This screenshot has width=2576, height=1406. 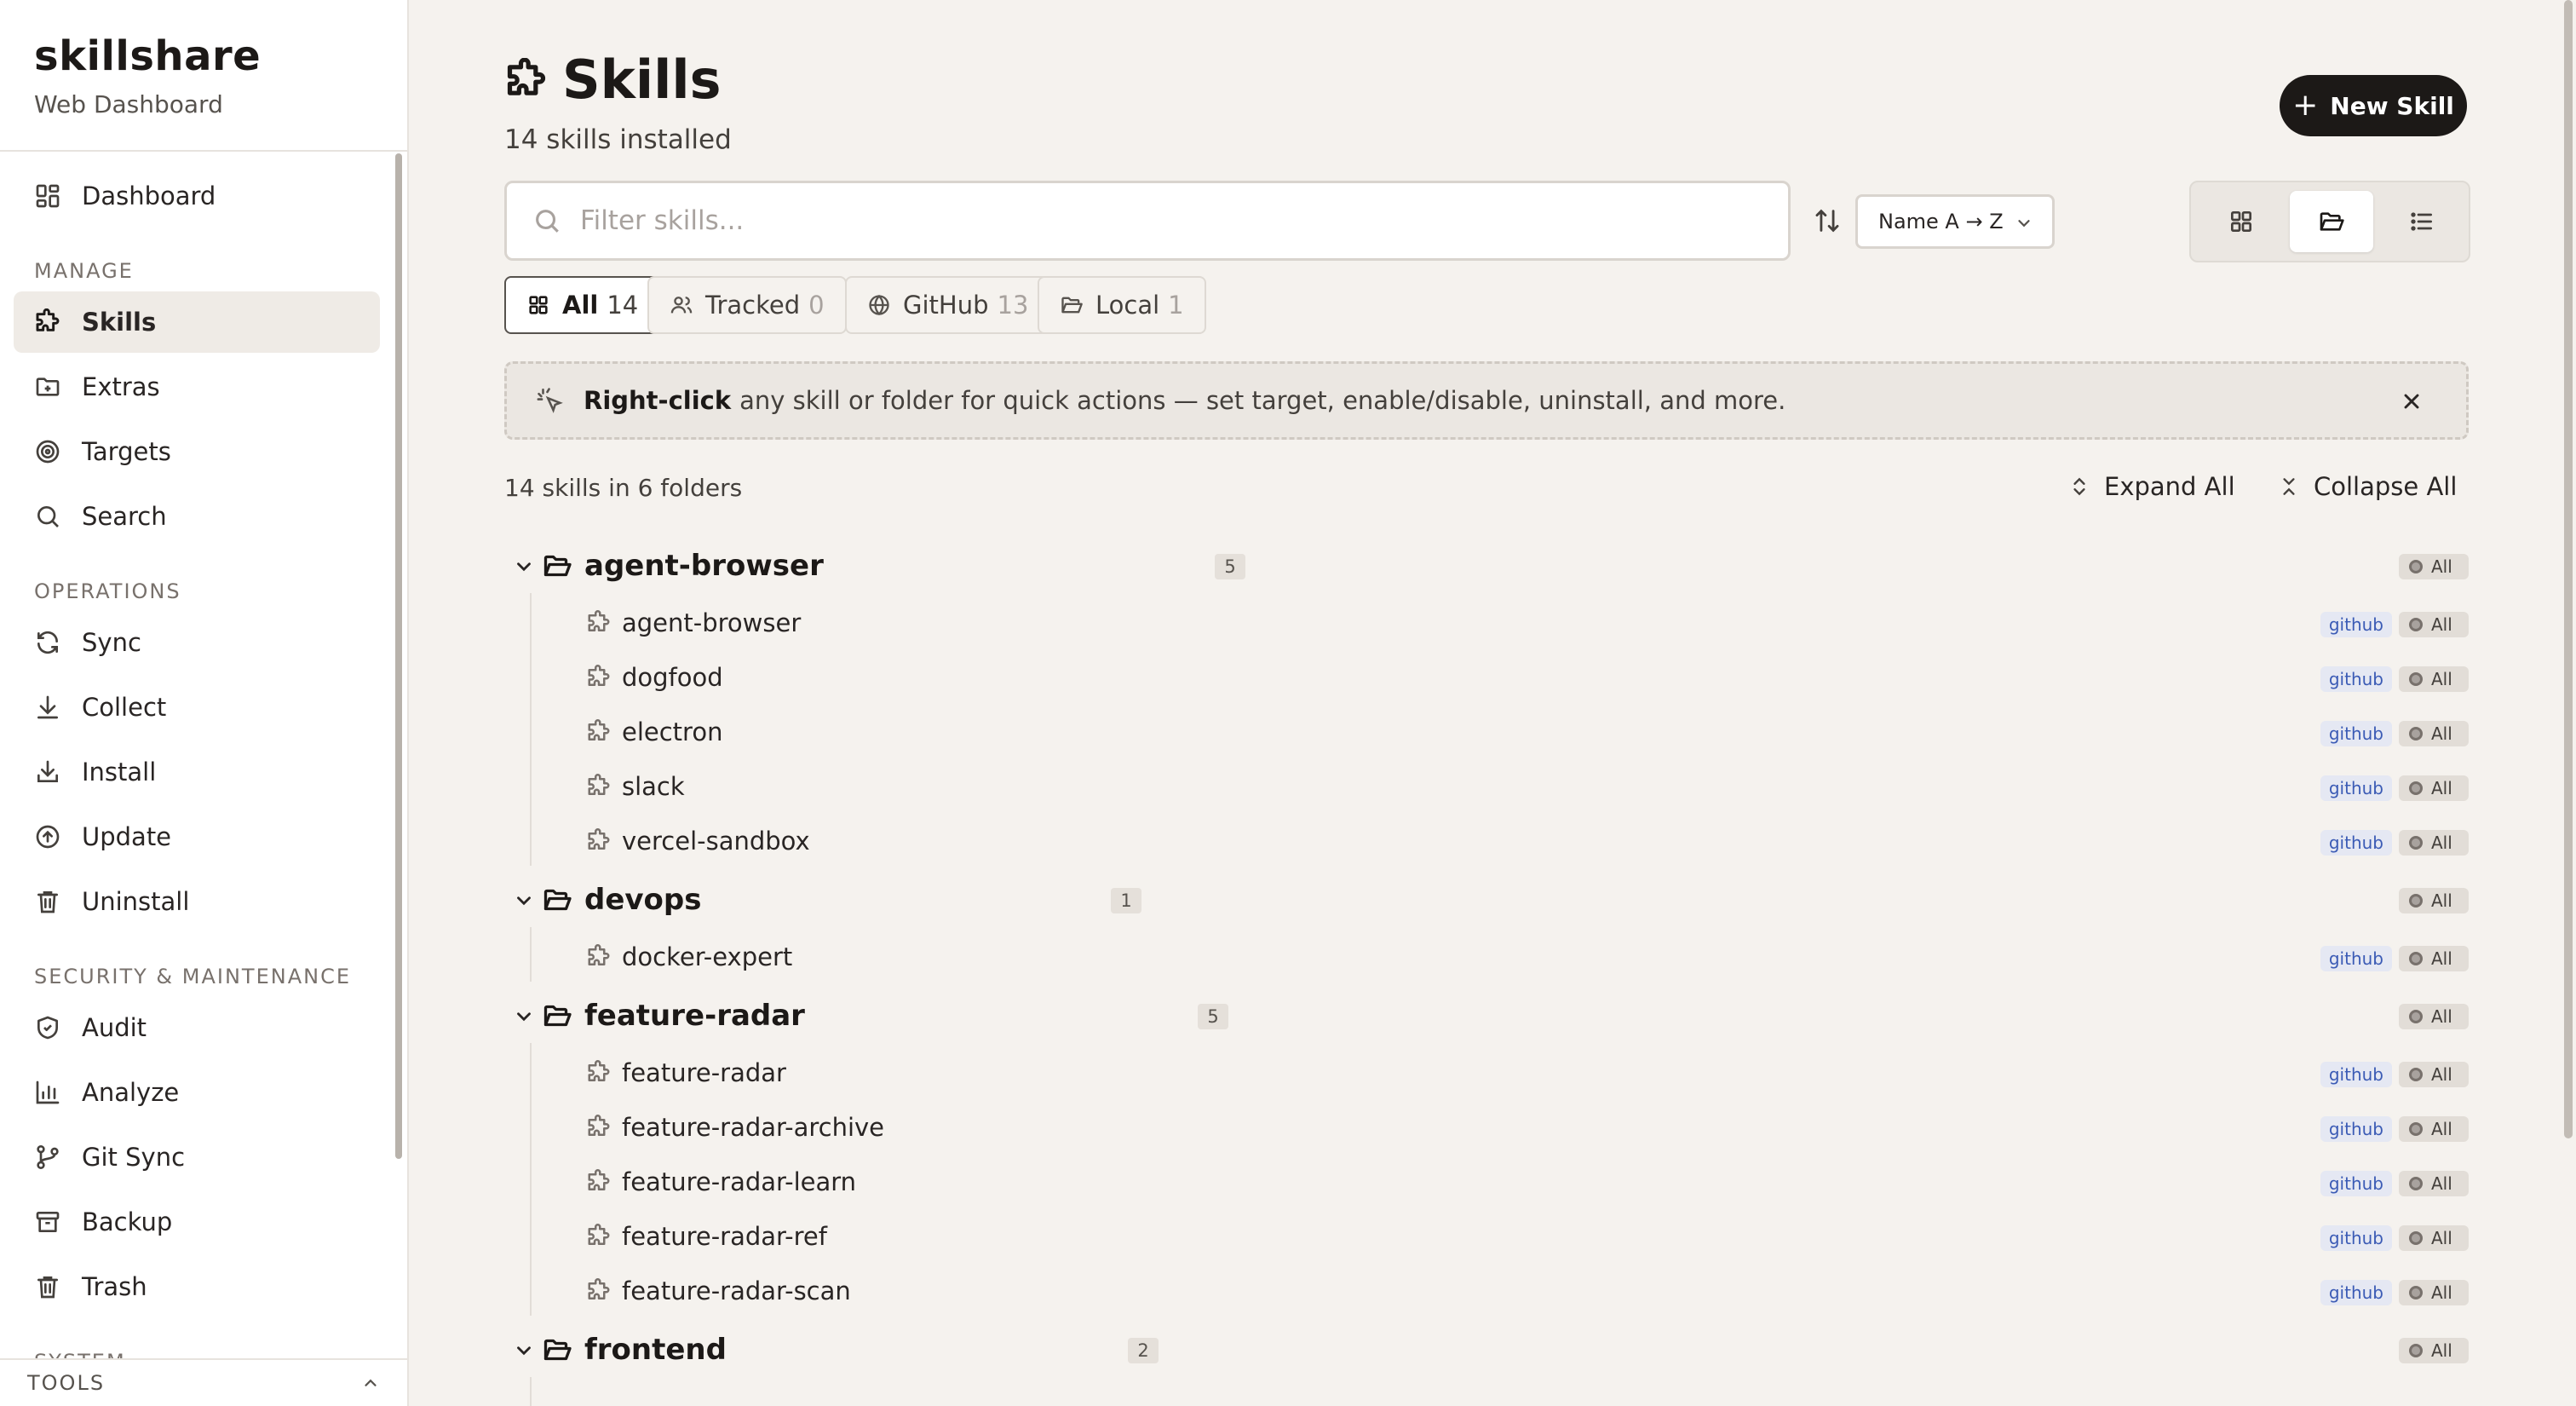 What do you see at coordinates (197, 1027) in the screenshot?
I see `sidebar-item-audit: Audit` at bounding box center [197, 1027].